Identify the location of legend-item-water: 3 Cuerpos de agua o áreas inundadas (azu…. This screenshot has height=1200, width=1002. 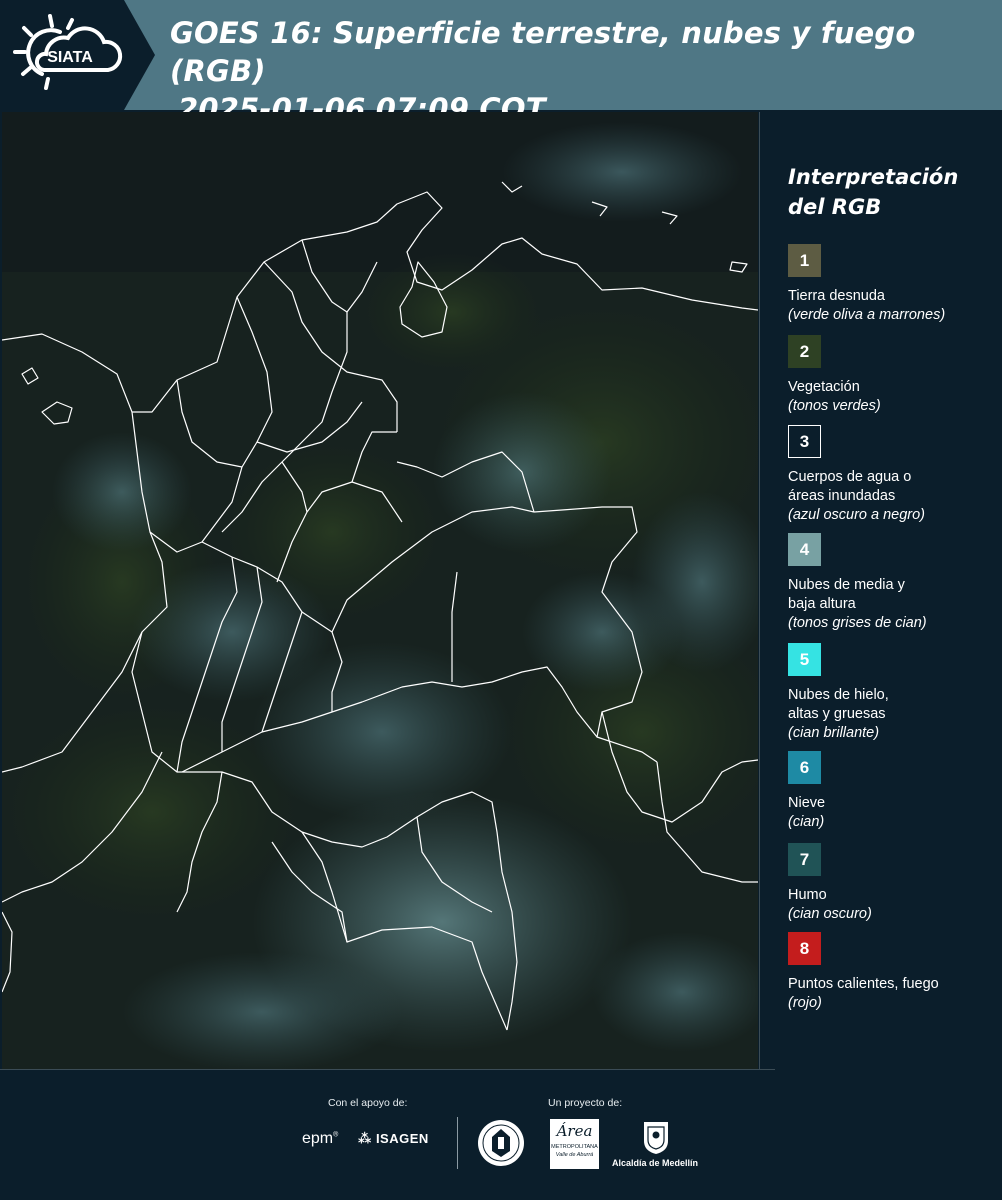
(893, 475).